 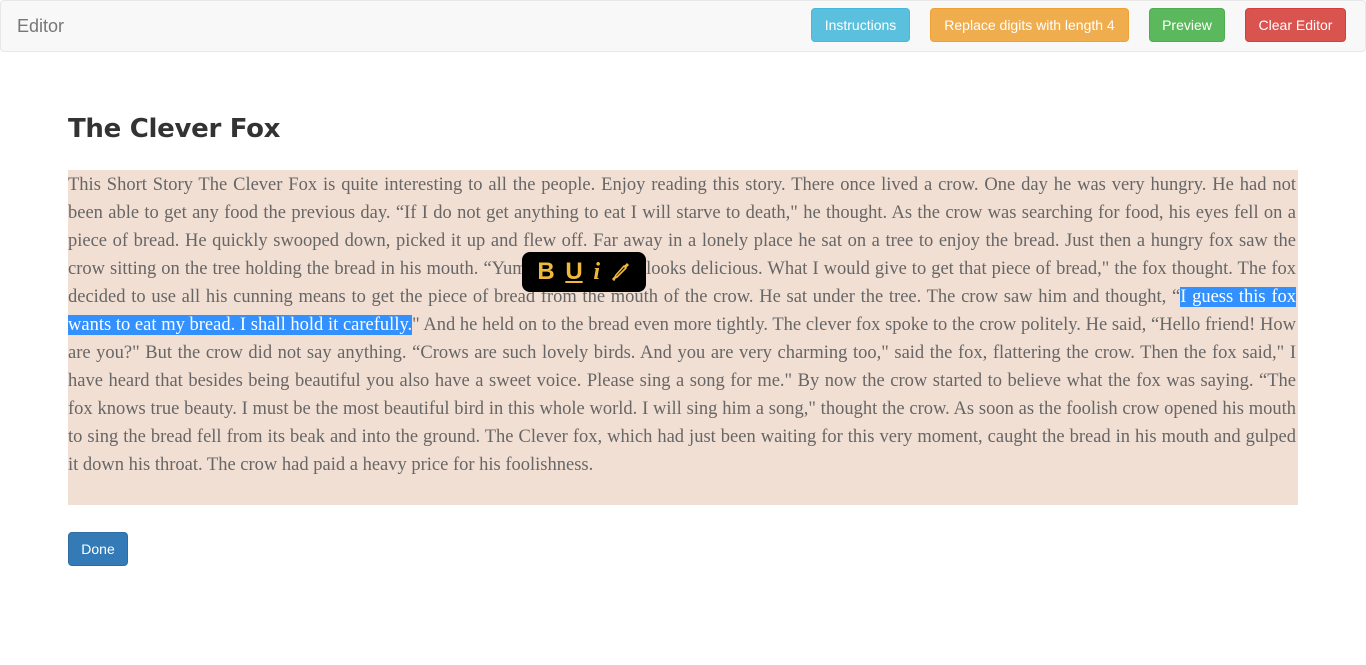 What do you see at coordinates (573, 272) in the screenshot?
I see `underline-button: U` at bounding box center [573, 272].